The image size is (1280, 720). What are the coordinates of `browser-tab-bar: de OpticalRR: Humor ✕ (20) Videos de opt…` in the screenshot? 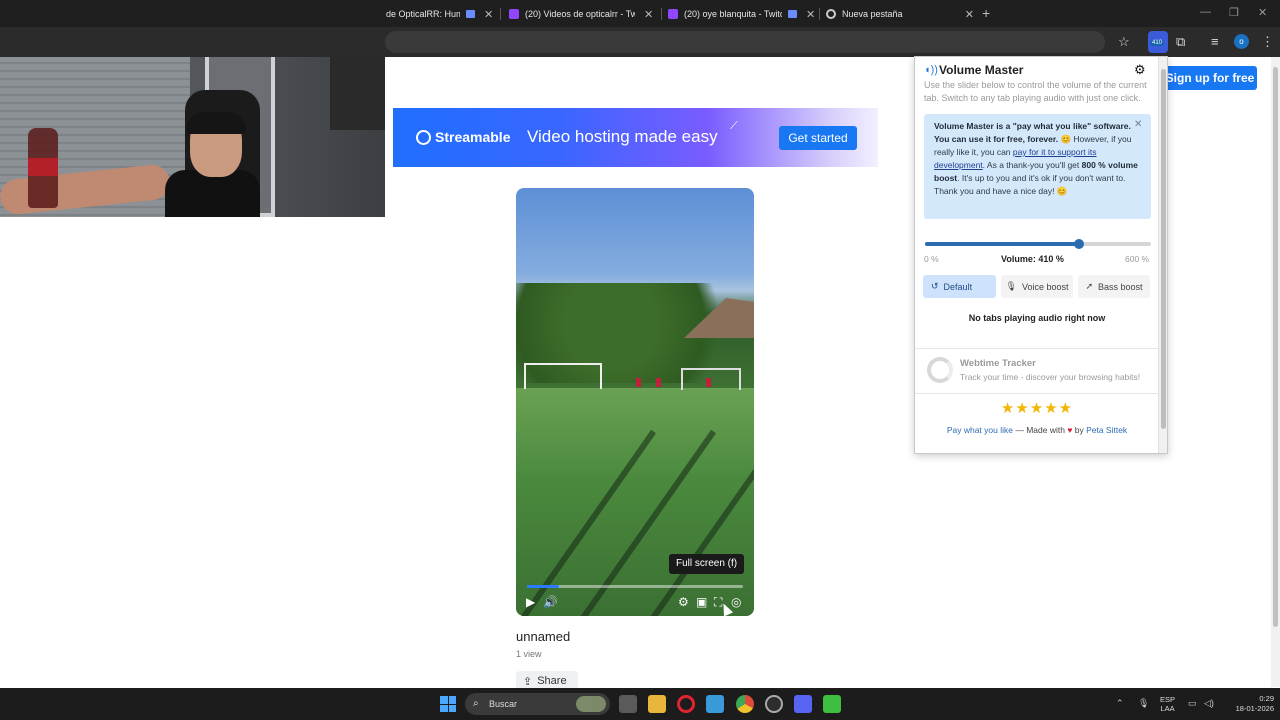 It's located at (640, 13).